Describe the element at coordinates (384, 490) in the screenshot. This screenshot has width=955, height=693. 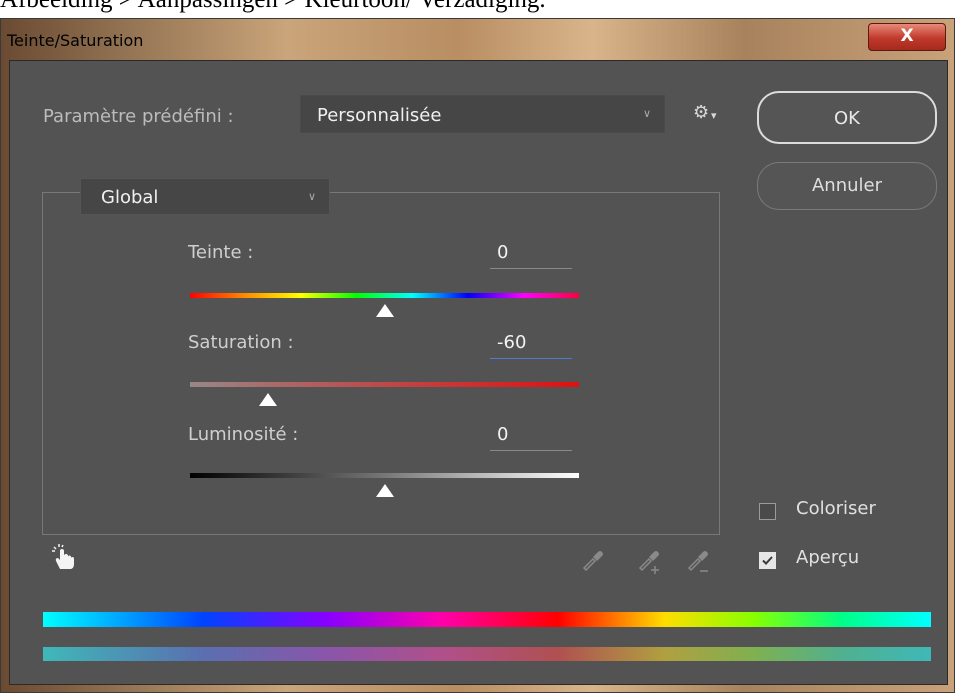
I see `lightness-slider-thumb` at that location.